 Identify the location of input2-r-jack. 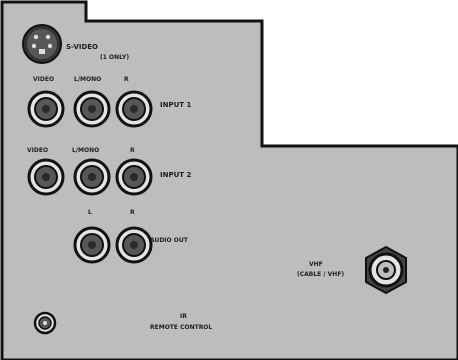
(134, 179).